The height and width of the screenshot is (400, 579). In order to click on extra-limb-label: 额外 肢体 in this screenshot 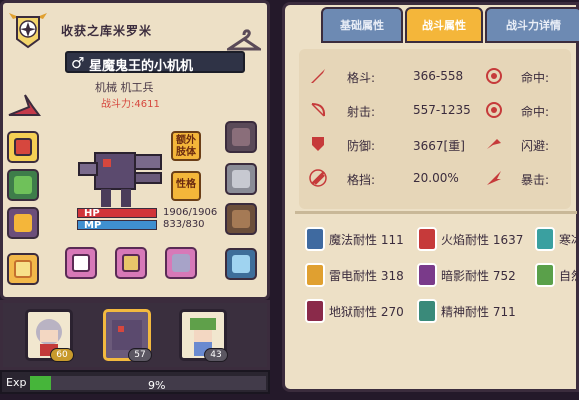, I will do `click(186, 146)`.